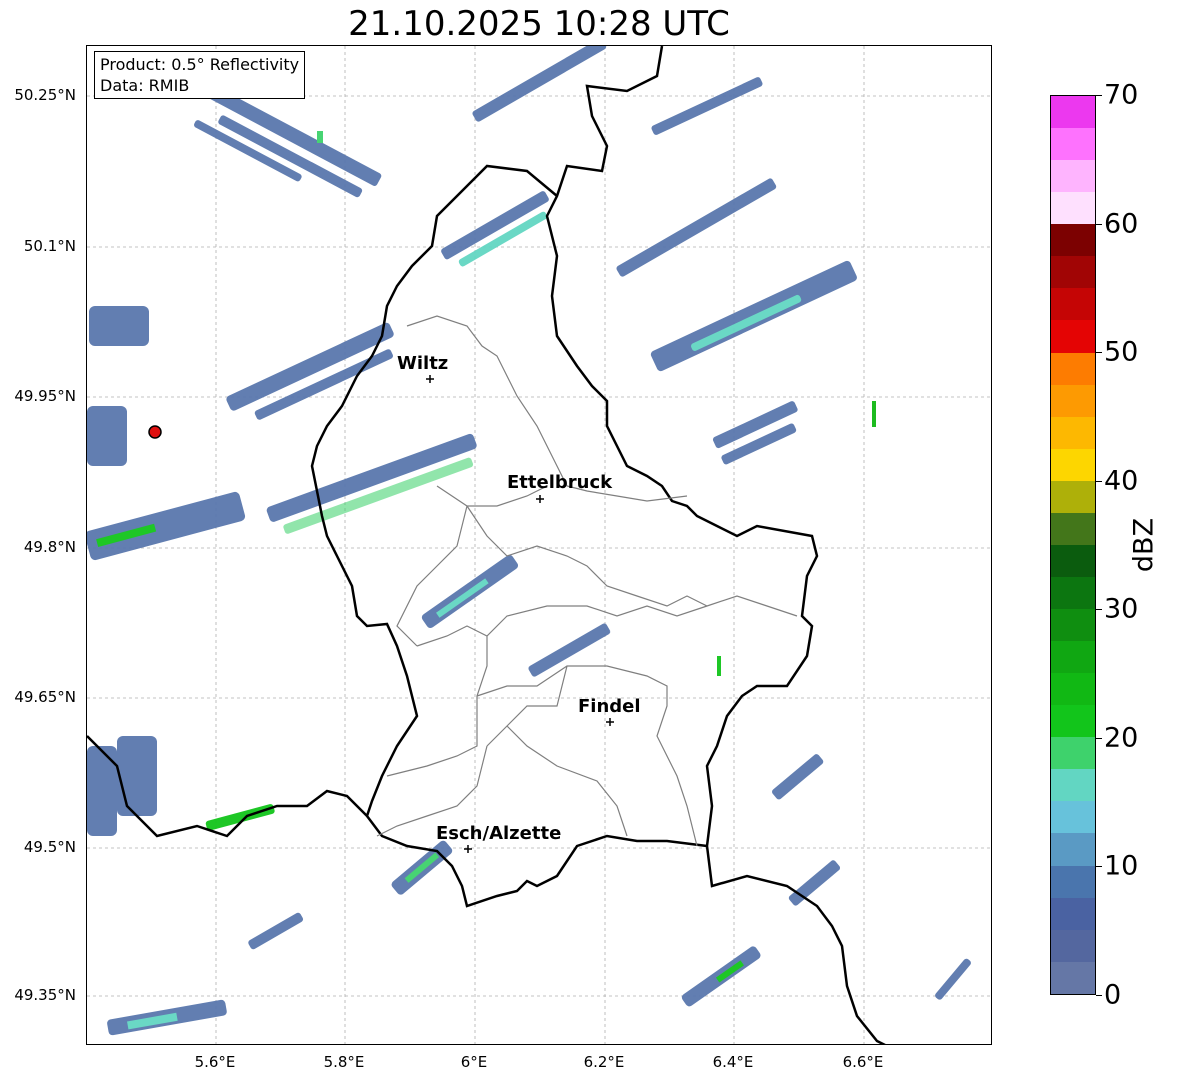 This screenshot has width=1184, height=1081. Describe the element at coordinates (1121, 866) in the screenshot. I see `colorbar-tick-label: 10` at that location.